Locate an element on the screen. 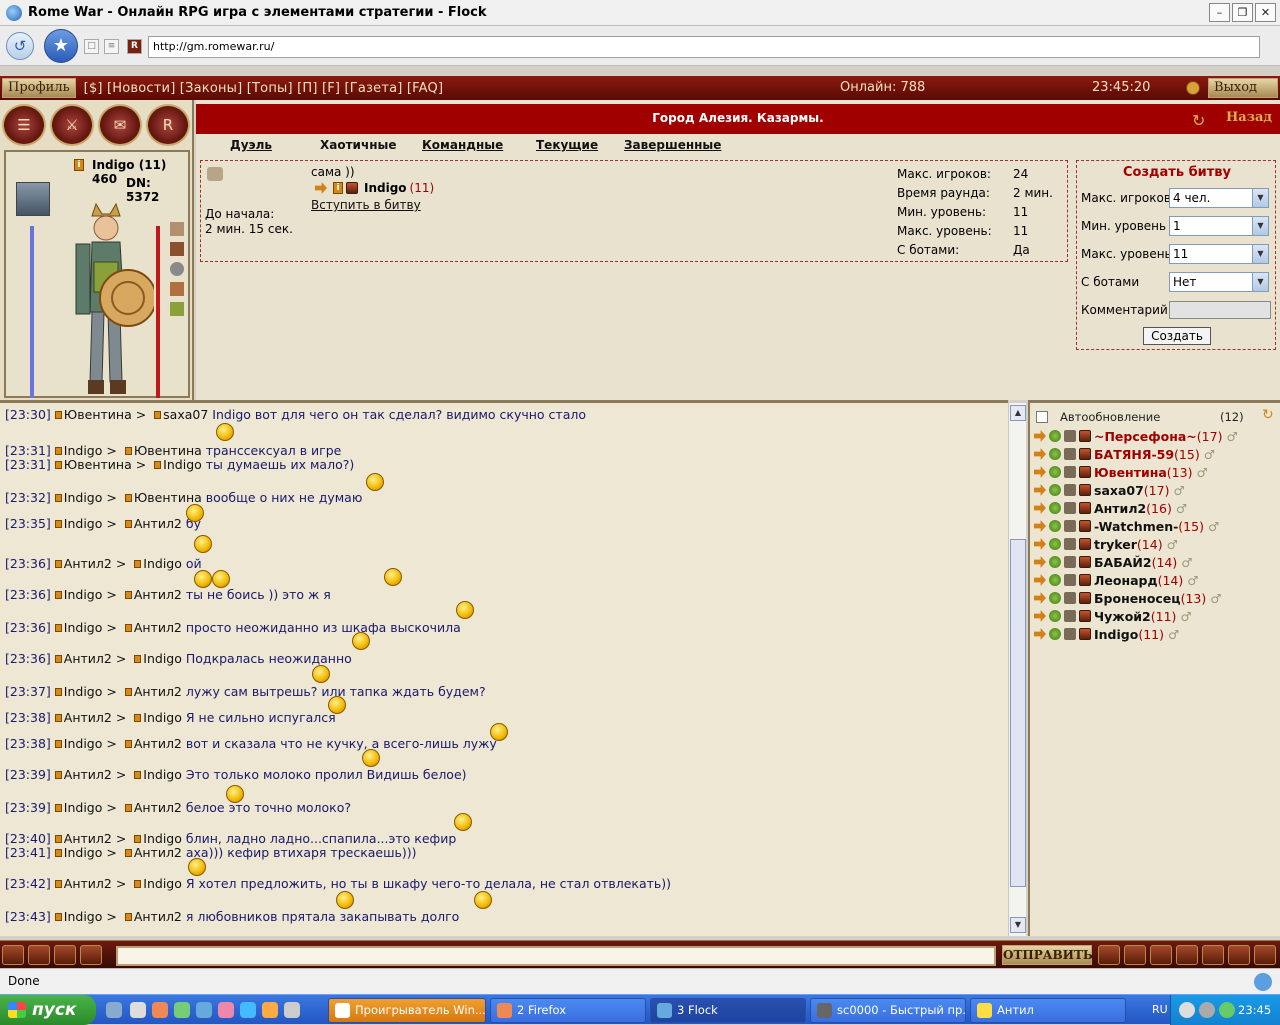  user-name: saxa07 is located at coordinates (1119, 490).